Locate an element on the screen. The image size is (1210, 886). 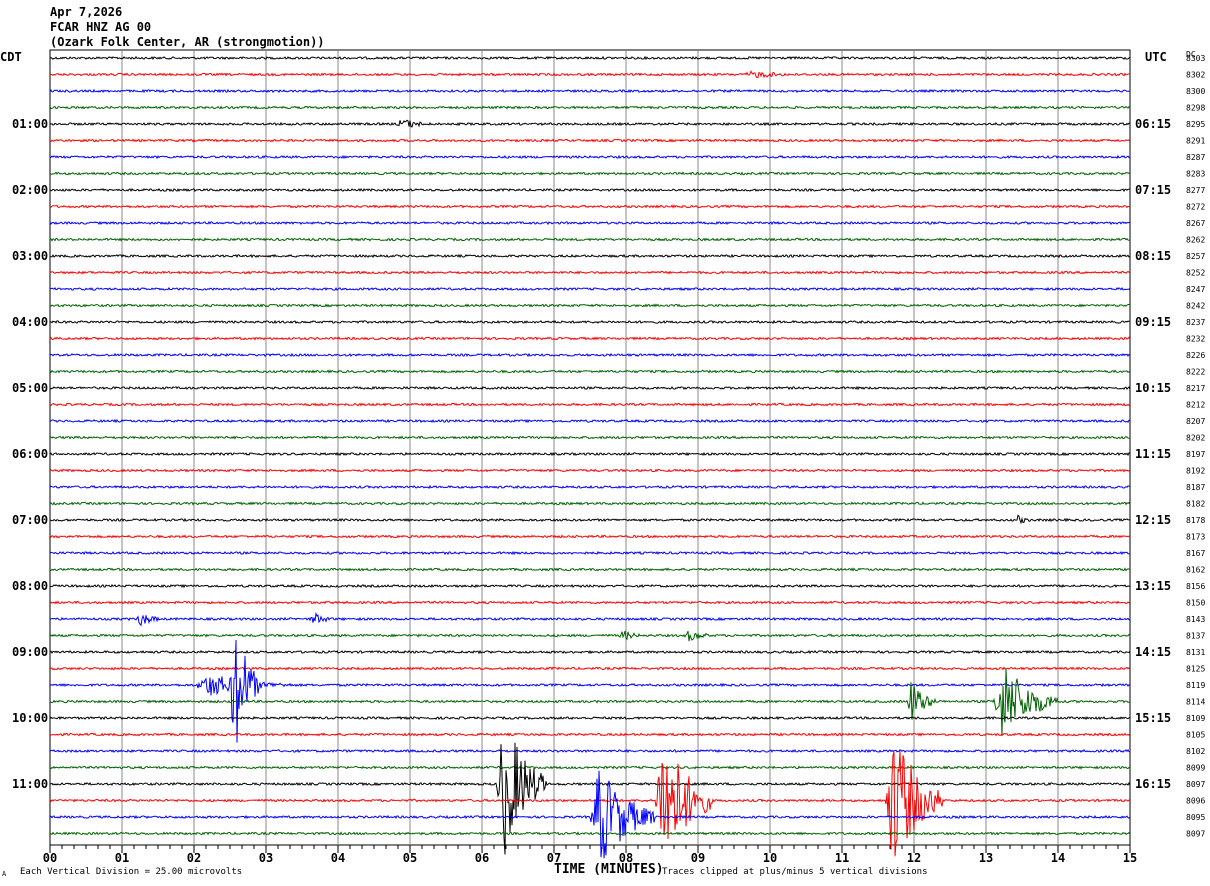
dc-offset-label: 8173 is located at coordinates (1195, 537).